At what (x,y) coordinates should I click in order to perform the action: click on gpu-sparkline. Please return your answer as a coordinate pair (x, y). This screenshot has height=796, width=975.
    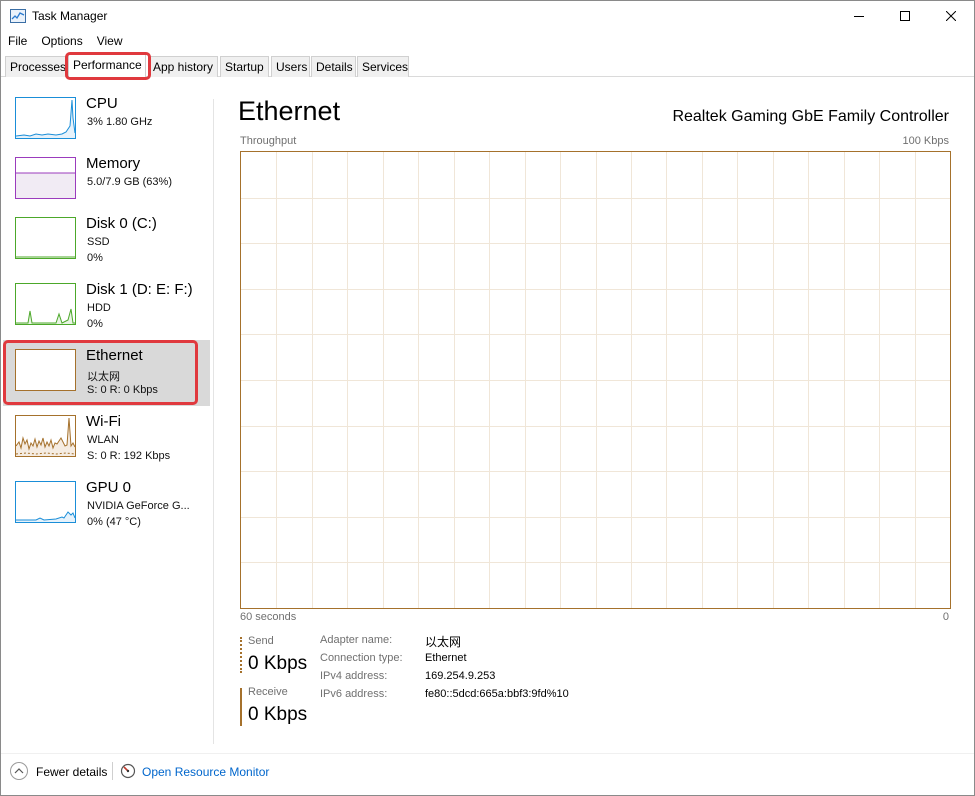
    Looking at the image, I should click on (45, 516).